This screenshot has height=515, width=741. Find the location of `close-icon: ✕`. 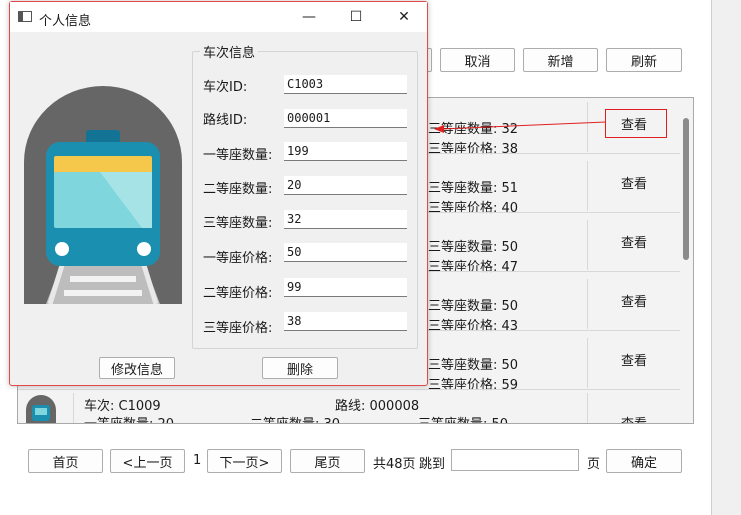

close-icon: ✕ is located at coordinates (404, 17).